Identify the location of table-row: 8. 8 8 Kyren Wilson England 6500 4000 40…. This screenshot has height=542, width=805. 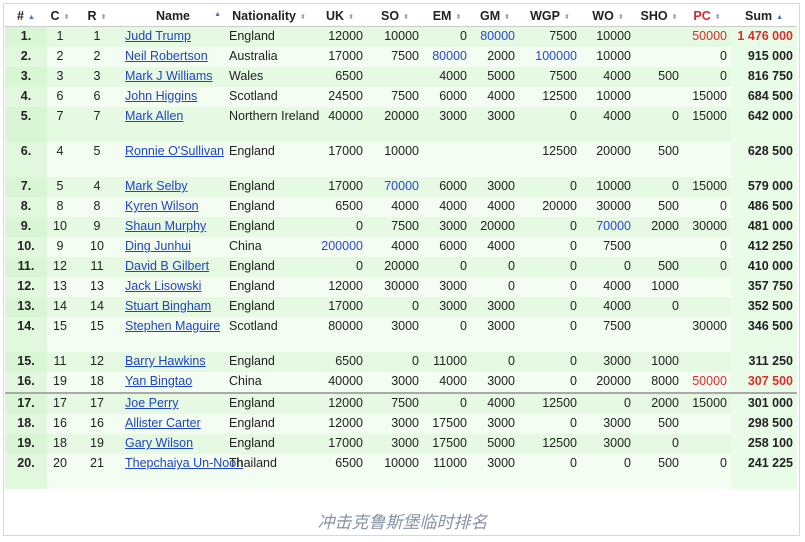
(401, 207).